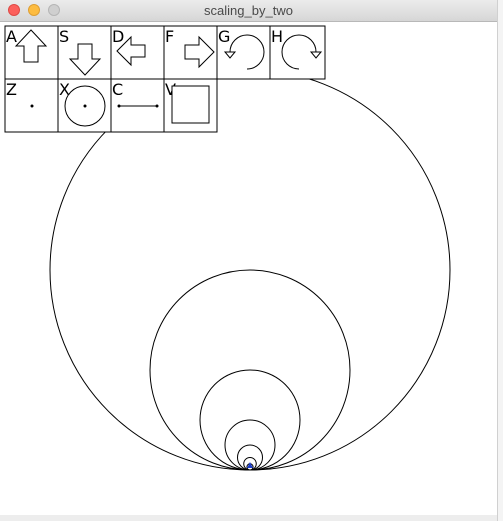 The image size is (503, 521). What do you see at coordinates (190, 52) in the screenshot?
I see `tool-move-right: F` at bounding box center [190, 52].